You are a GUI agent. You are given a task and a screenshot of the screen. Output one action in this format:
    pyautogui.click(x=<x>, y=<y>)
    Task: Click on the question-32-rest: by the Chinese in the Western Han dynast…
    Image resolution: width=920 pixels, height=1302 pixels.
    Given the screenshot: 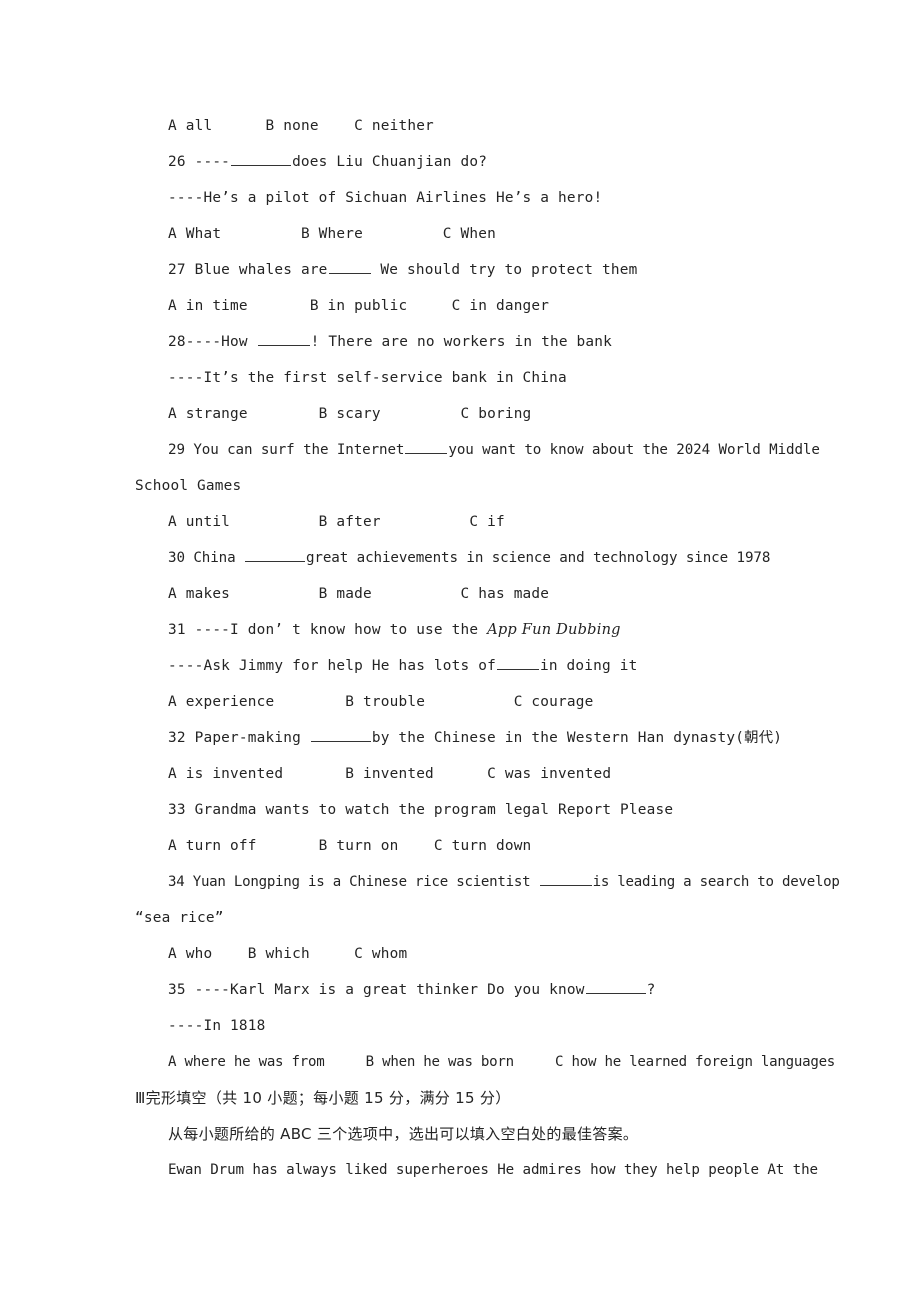 What is the action you would take?
    pyautogui.click(x=577, y=738)
    